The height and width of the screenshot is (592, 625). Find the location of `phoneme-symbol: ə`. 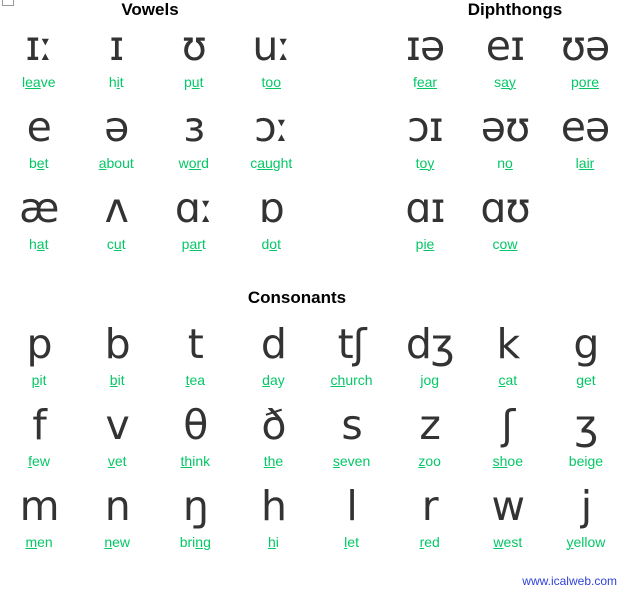

phoneme-symbol: ə is located at coordinates (116, 127).